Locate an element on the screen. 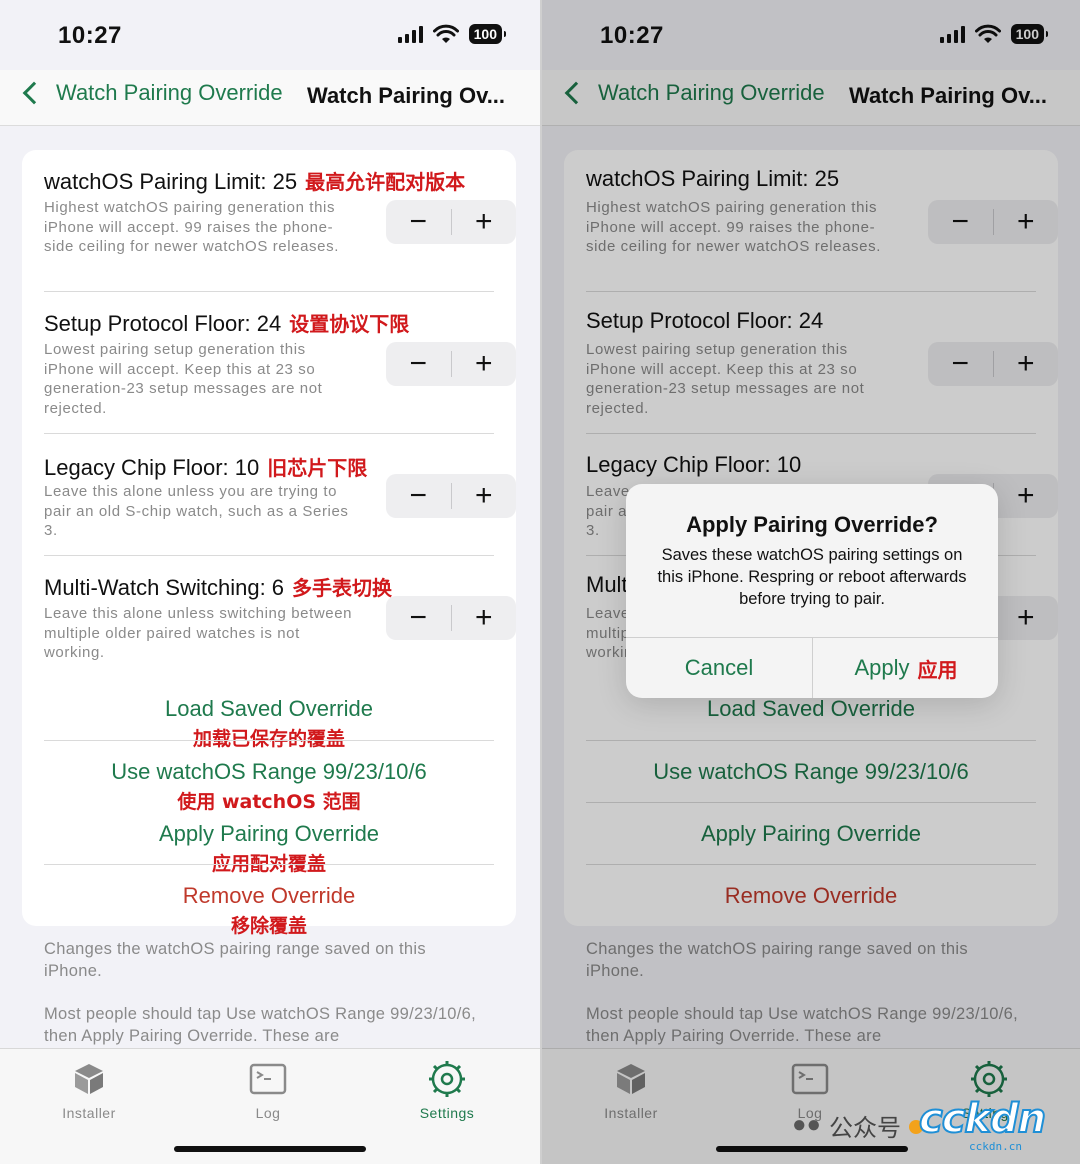  annotation-cn: 多手表切换 is located at coordinates (342, 588).